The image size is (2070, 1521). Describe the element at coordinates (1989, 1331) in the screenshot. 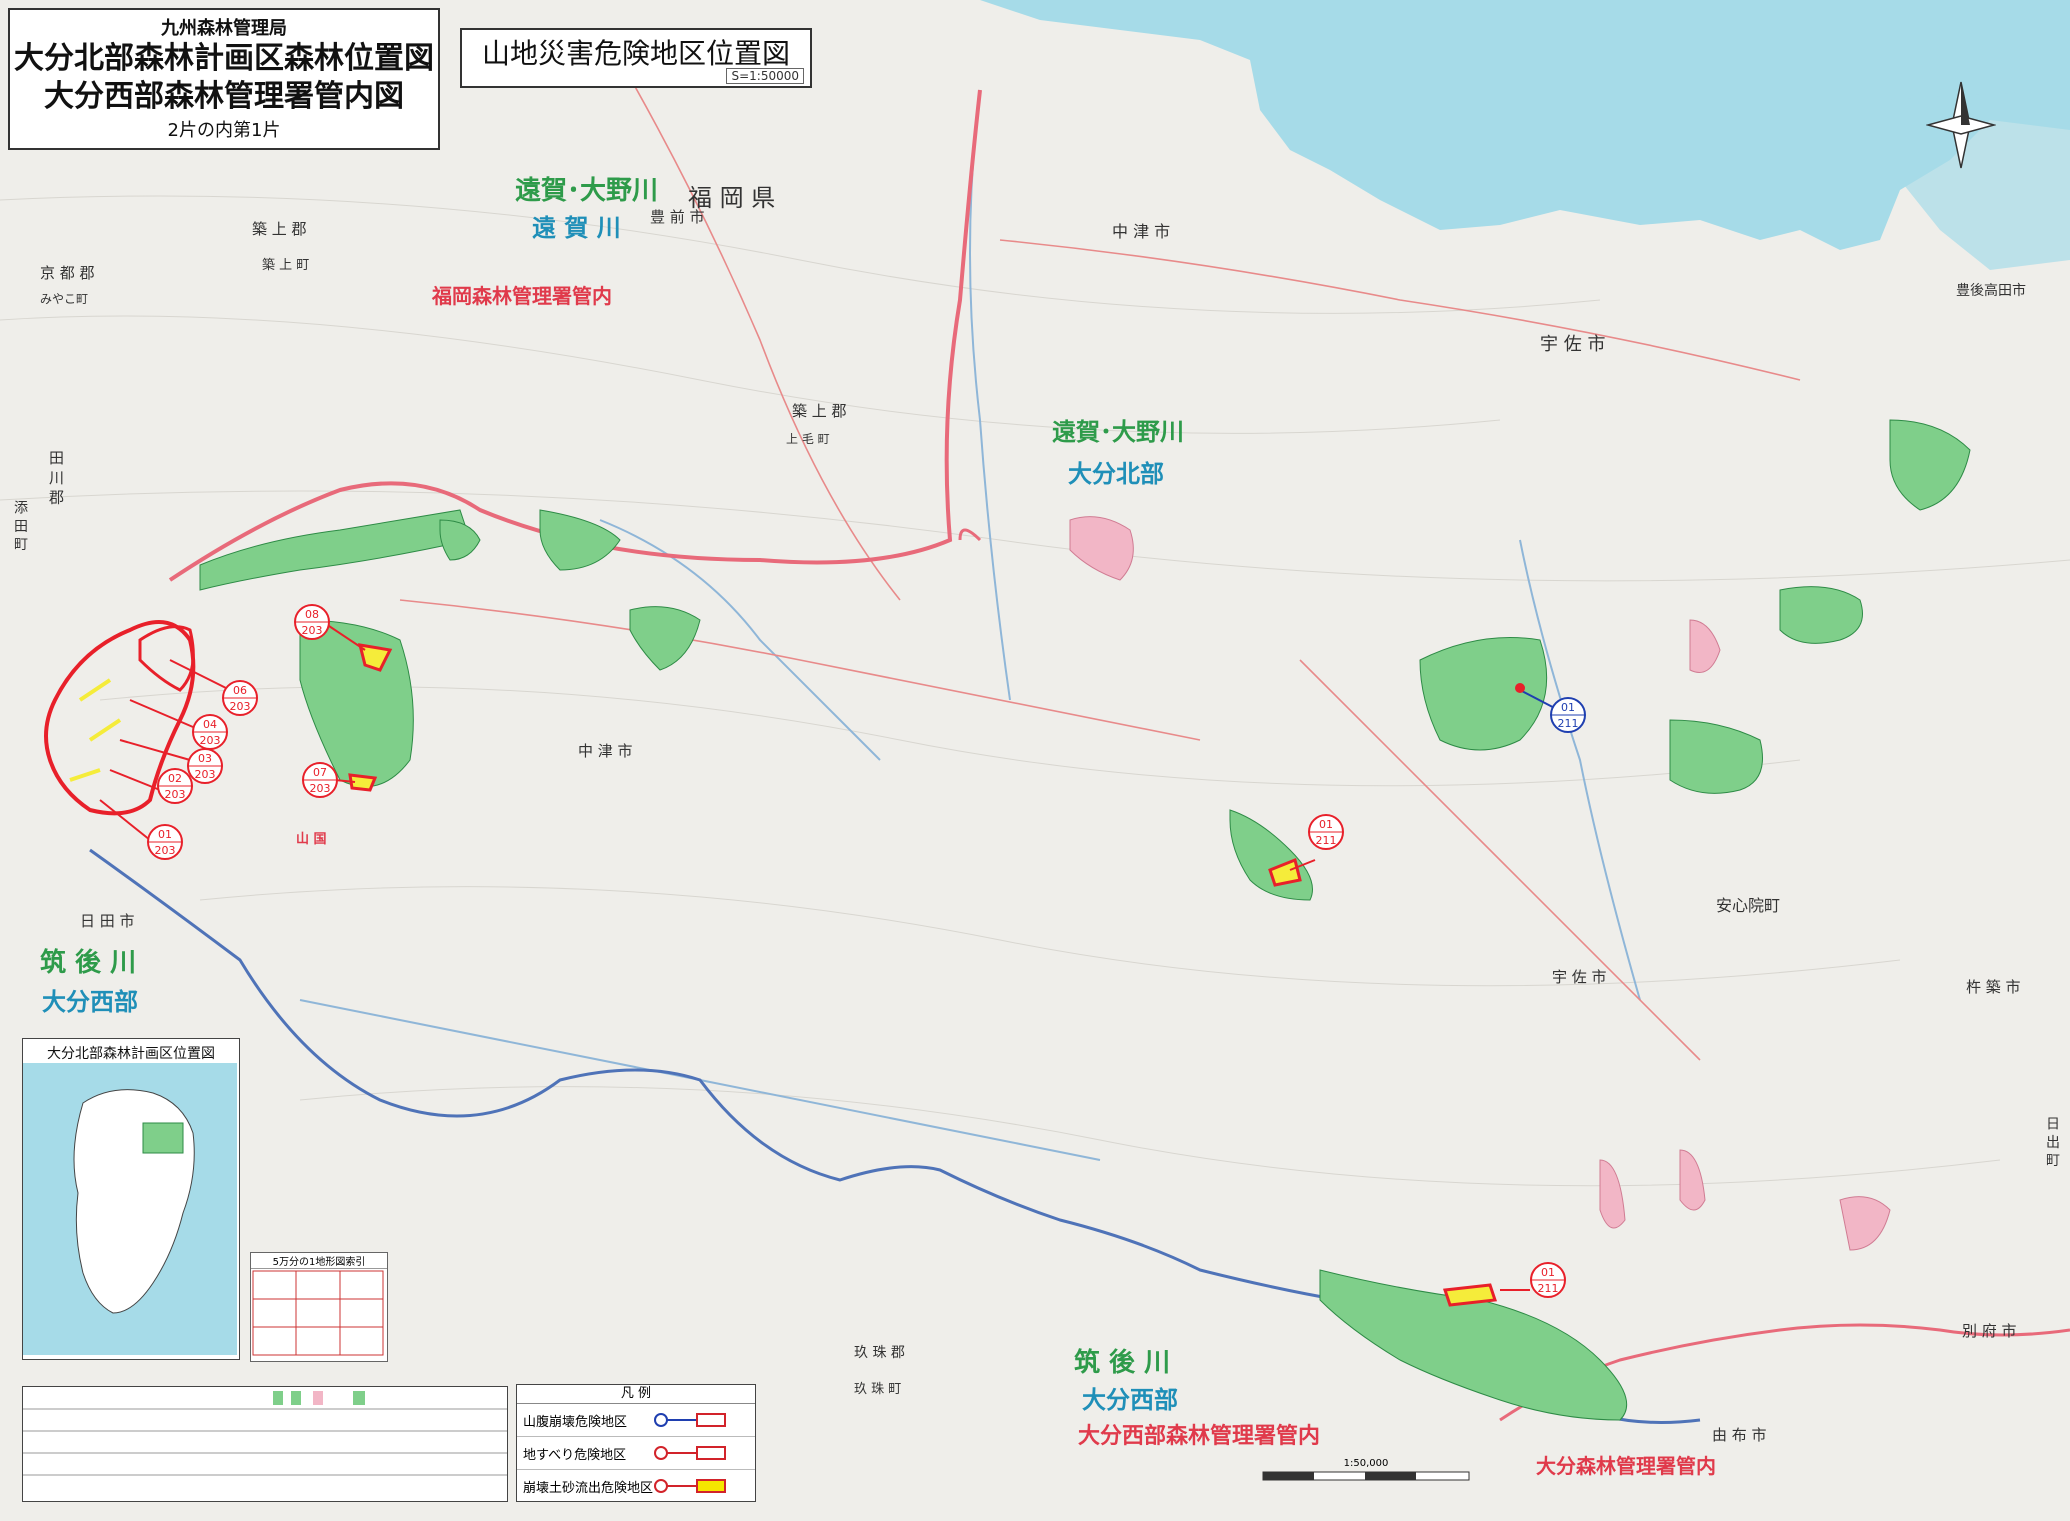

I see `place-label: 別 府 市` at that location.